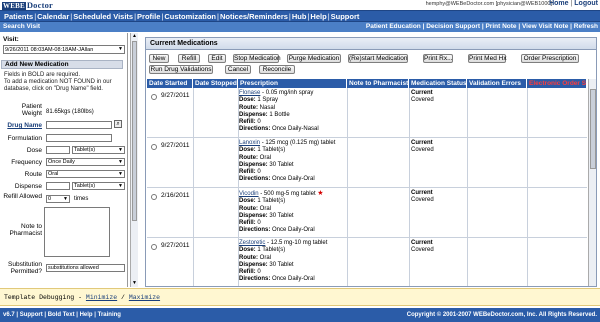 The height and width of the screenshot is (322, 600). Describe the element at coordinates (277, 69) in the screenshot. I see `reconcile-button: Reconcile` at that location.